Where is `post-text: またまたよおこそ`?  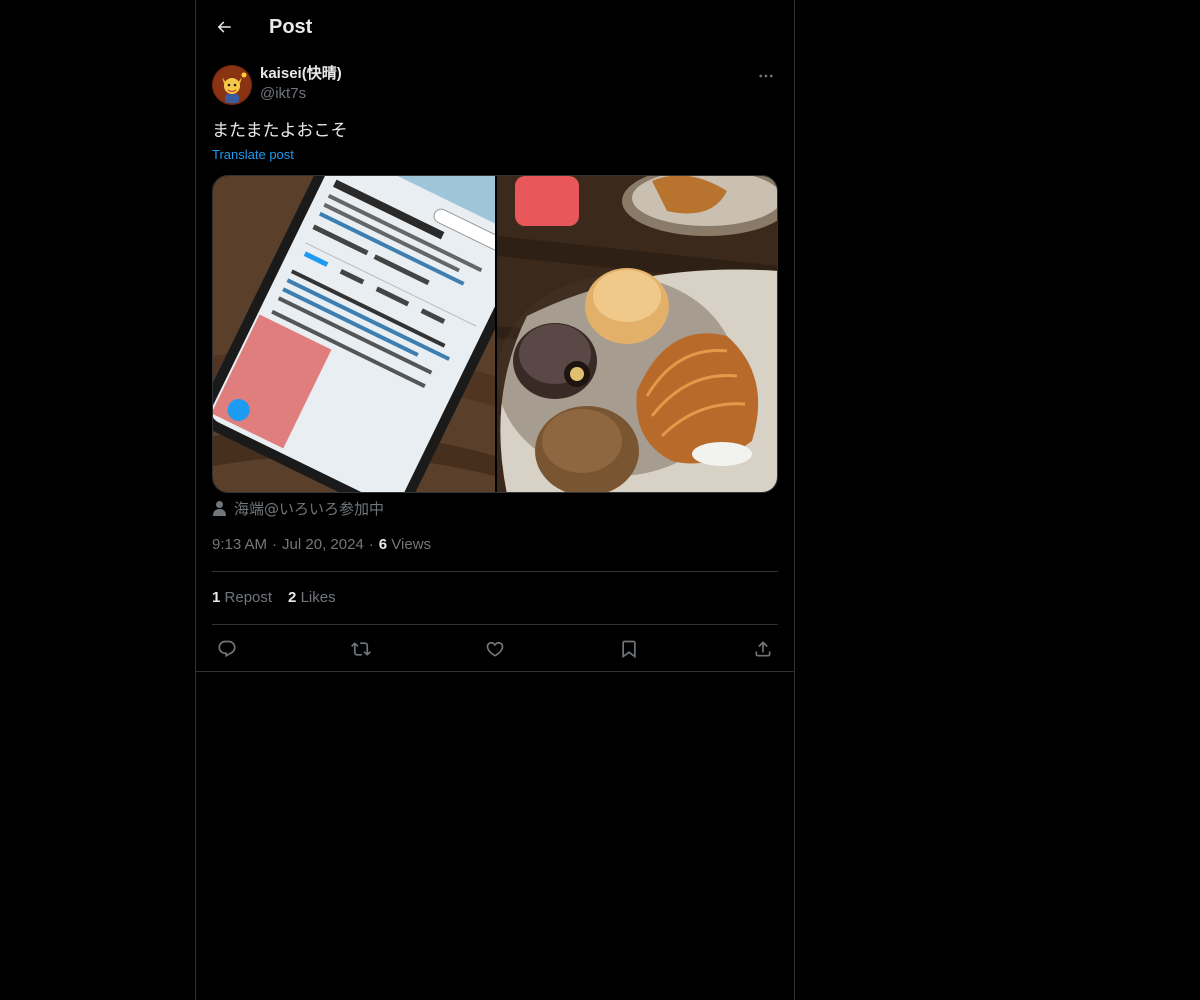 post-text: またまたよおこそ is located at coordinates (280, 131).